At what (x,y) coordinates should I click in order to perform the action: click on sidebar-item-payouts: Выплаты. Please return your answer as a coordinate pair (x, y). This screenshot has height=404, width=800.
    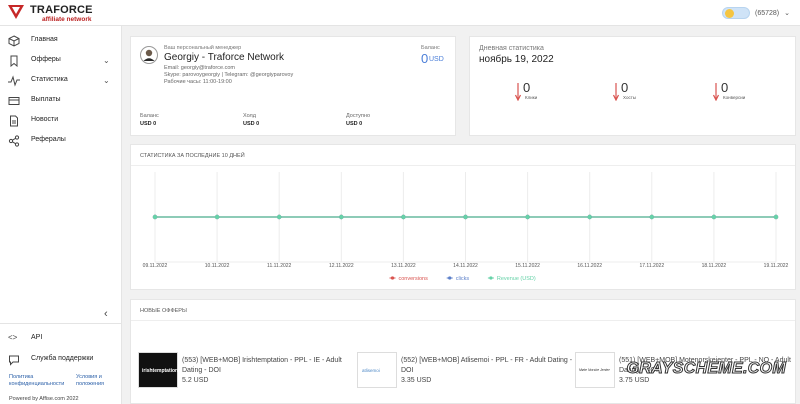
    Looking at the image, I should click on (61, 101).